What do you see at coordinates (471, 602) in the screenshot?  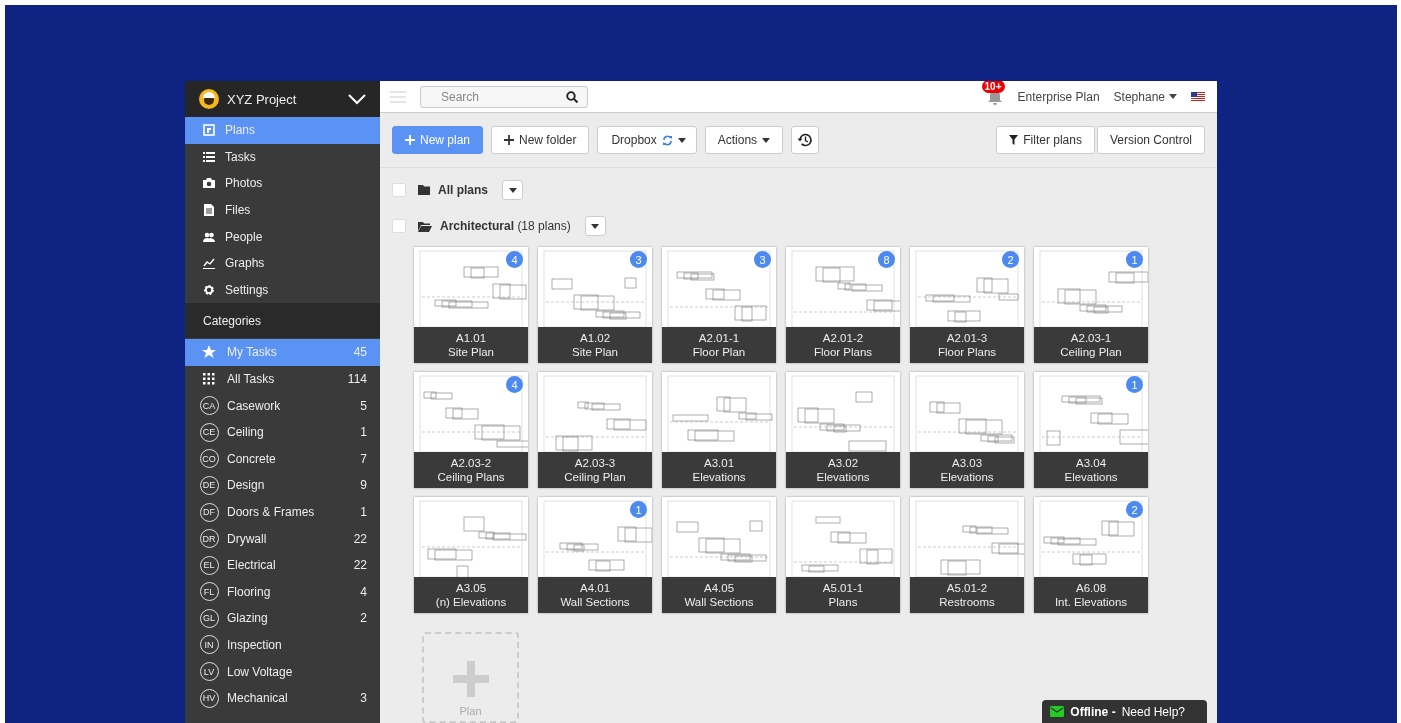 I see `plan-title: (n) Elevations` at bounding box center [471, 602].